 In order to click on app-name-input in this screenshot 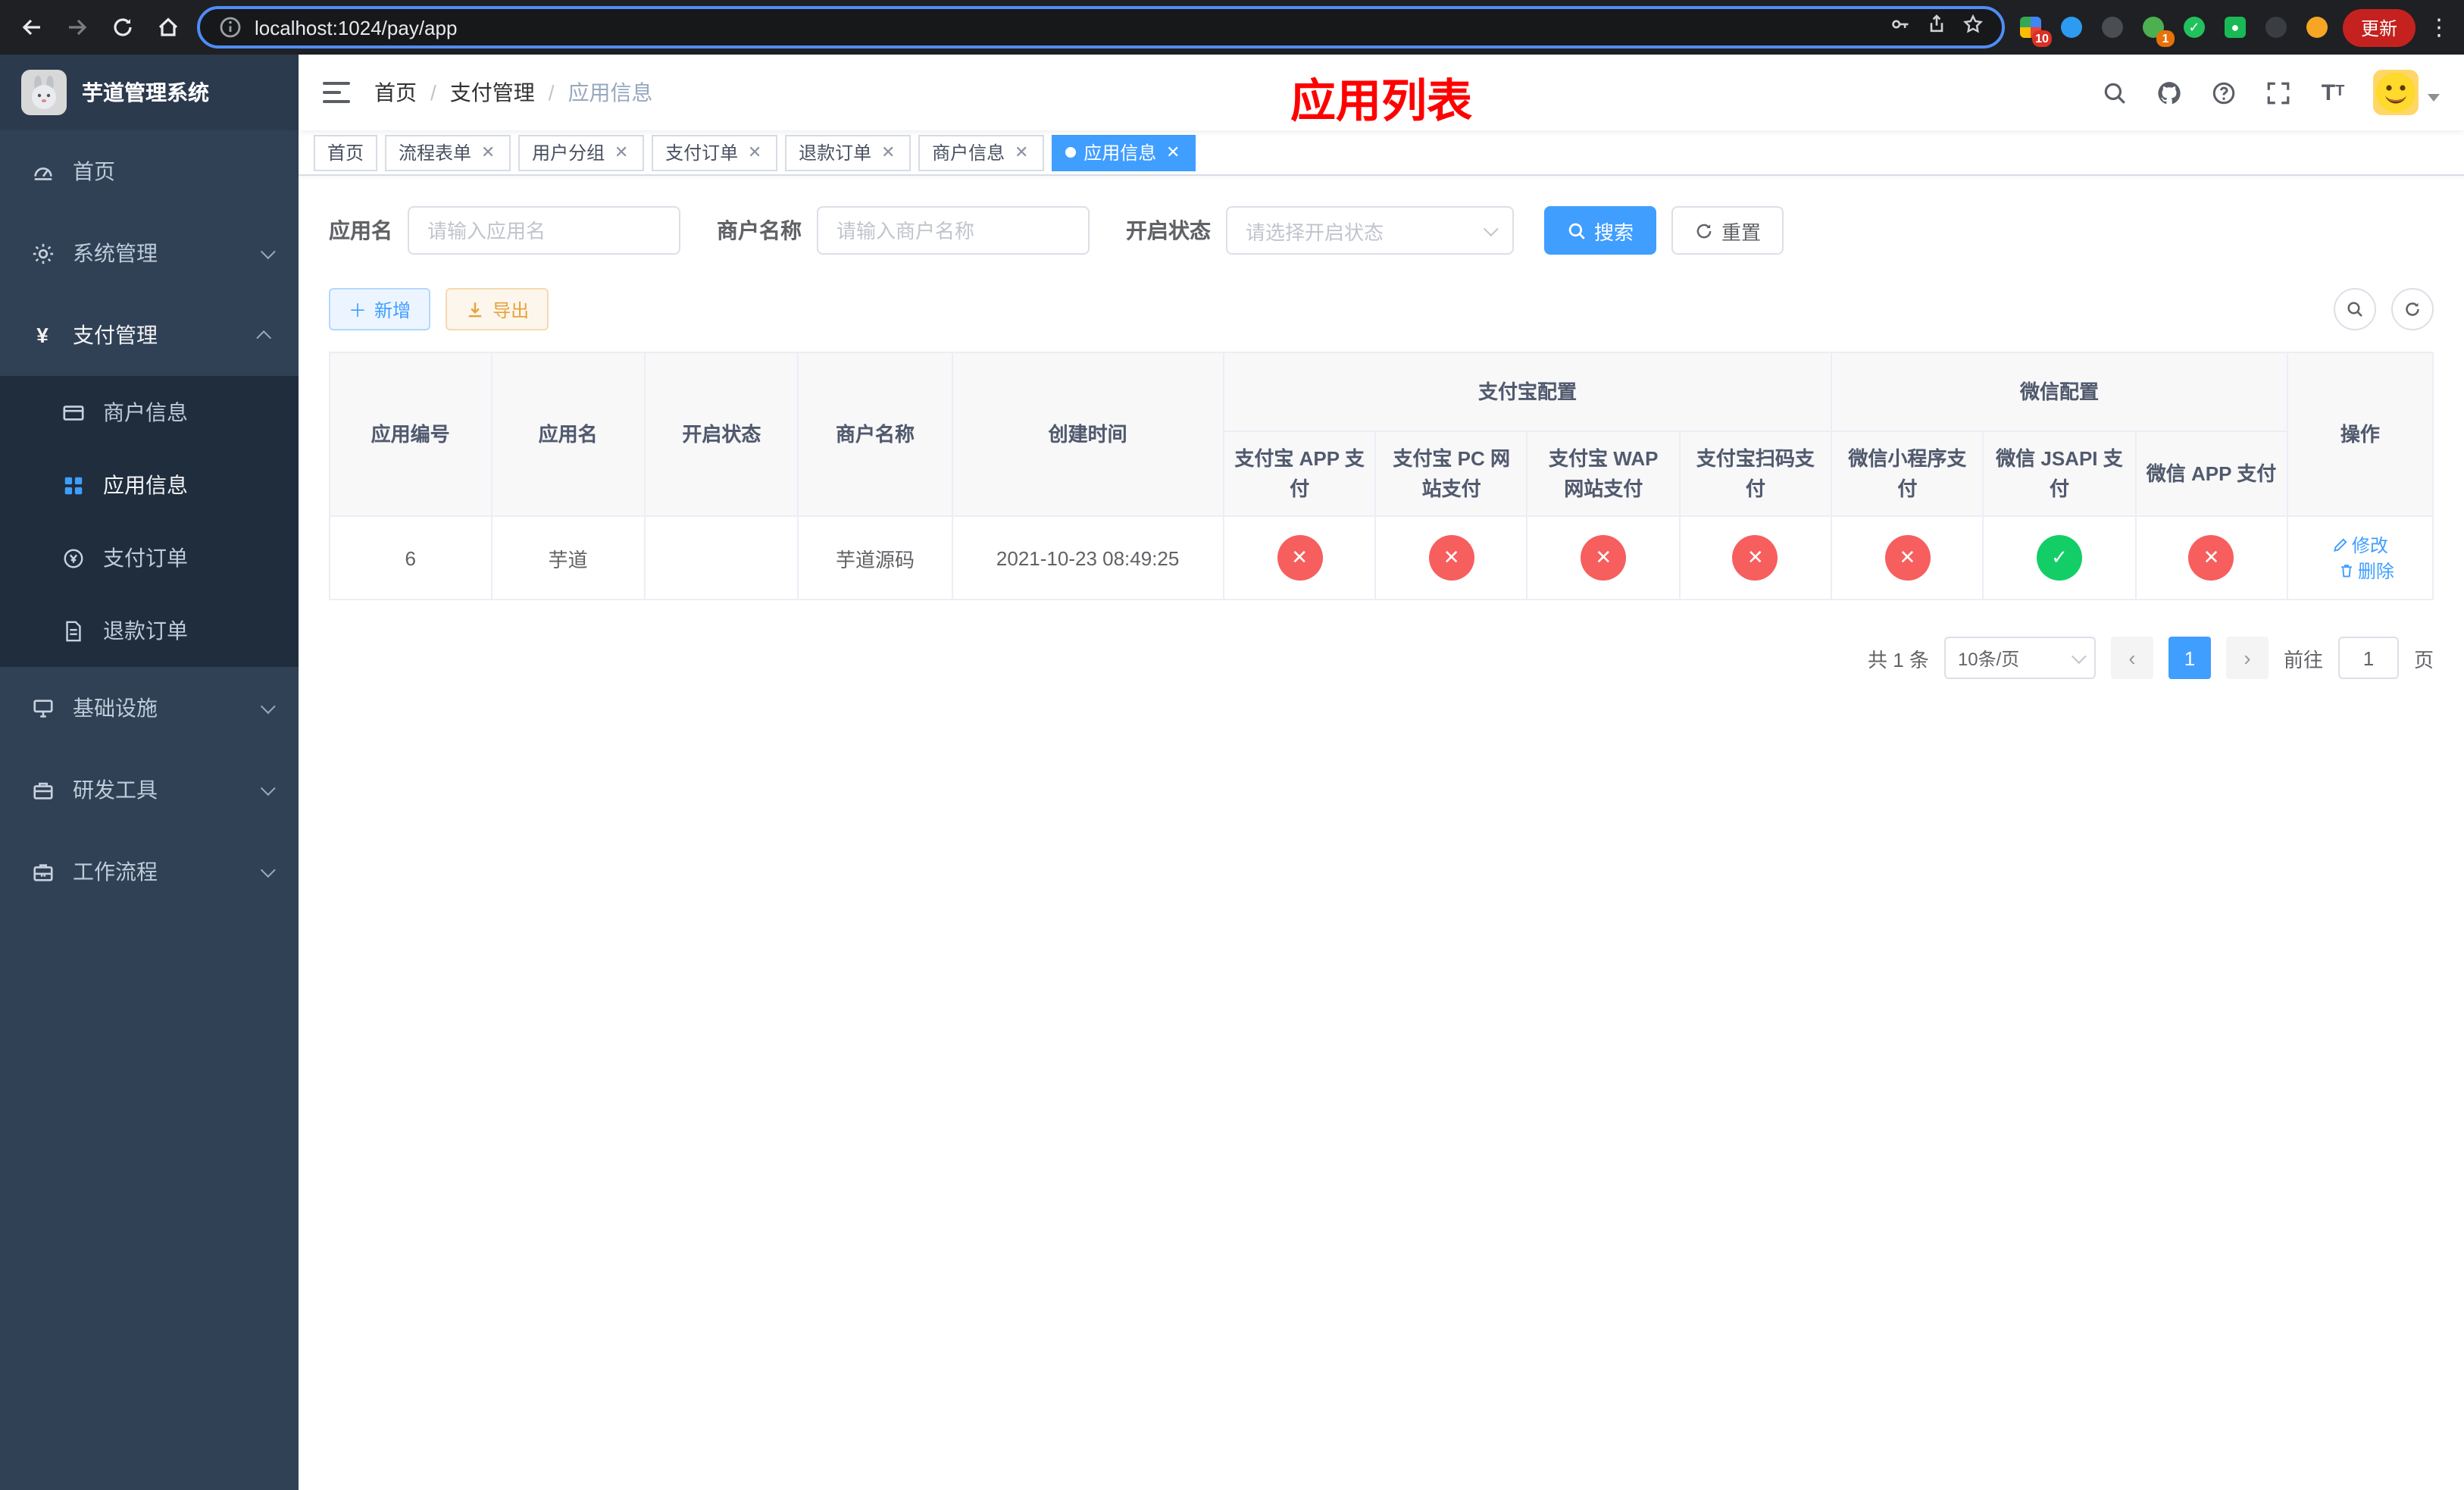, I will do `click(544, 230)`.